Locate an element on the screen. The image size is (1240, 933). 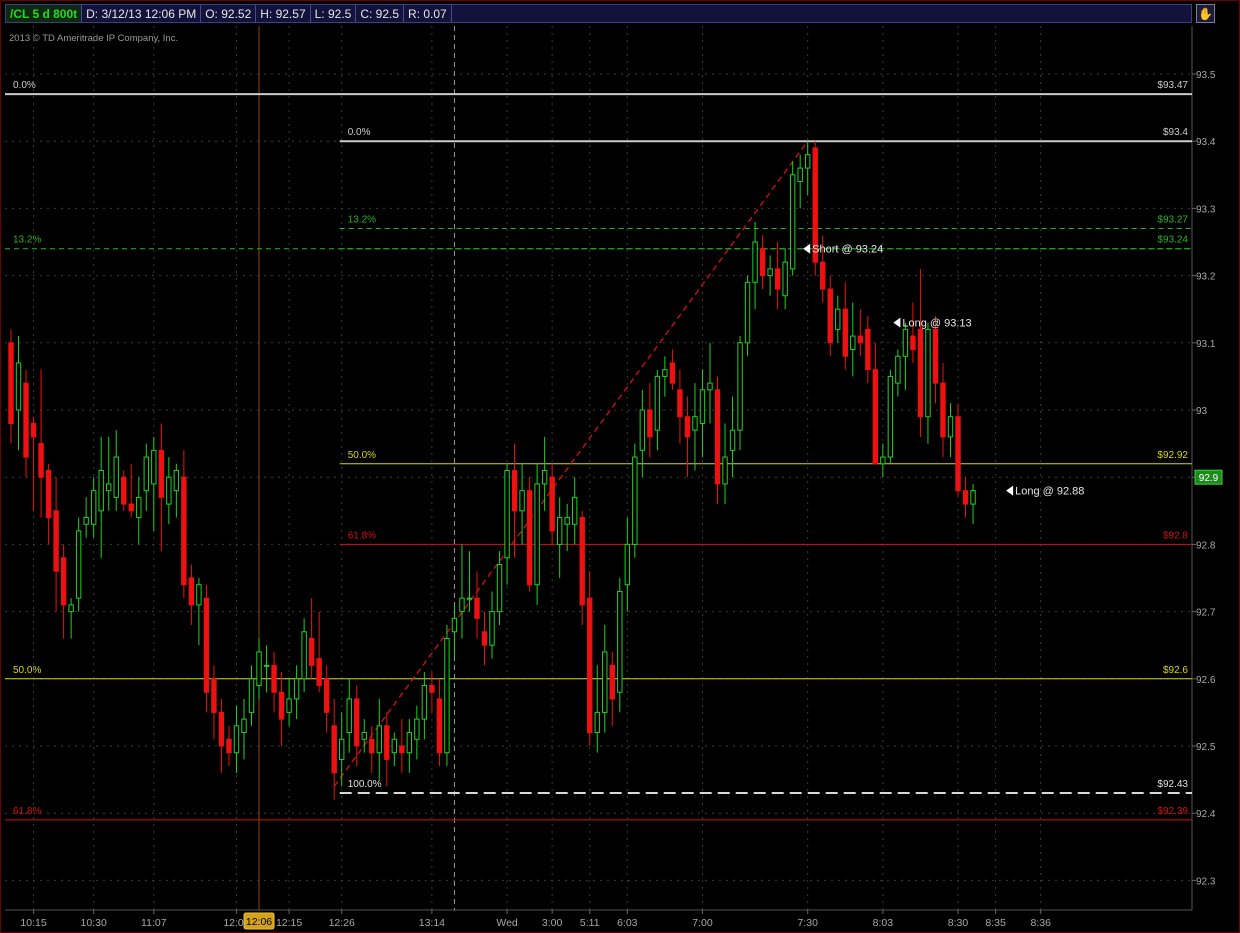
cursor-time-label: 12:06 is located at coordinates (259, 922).